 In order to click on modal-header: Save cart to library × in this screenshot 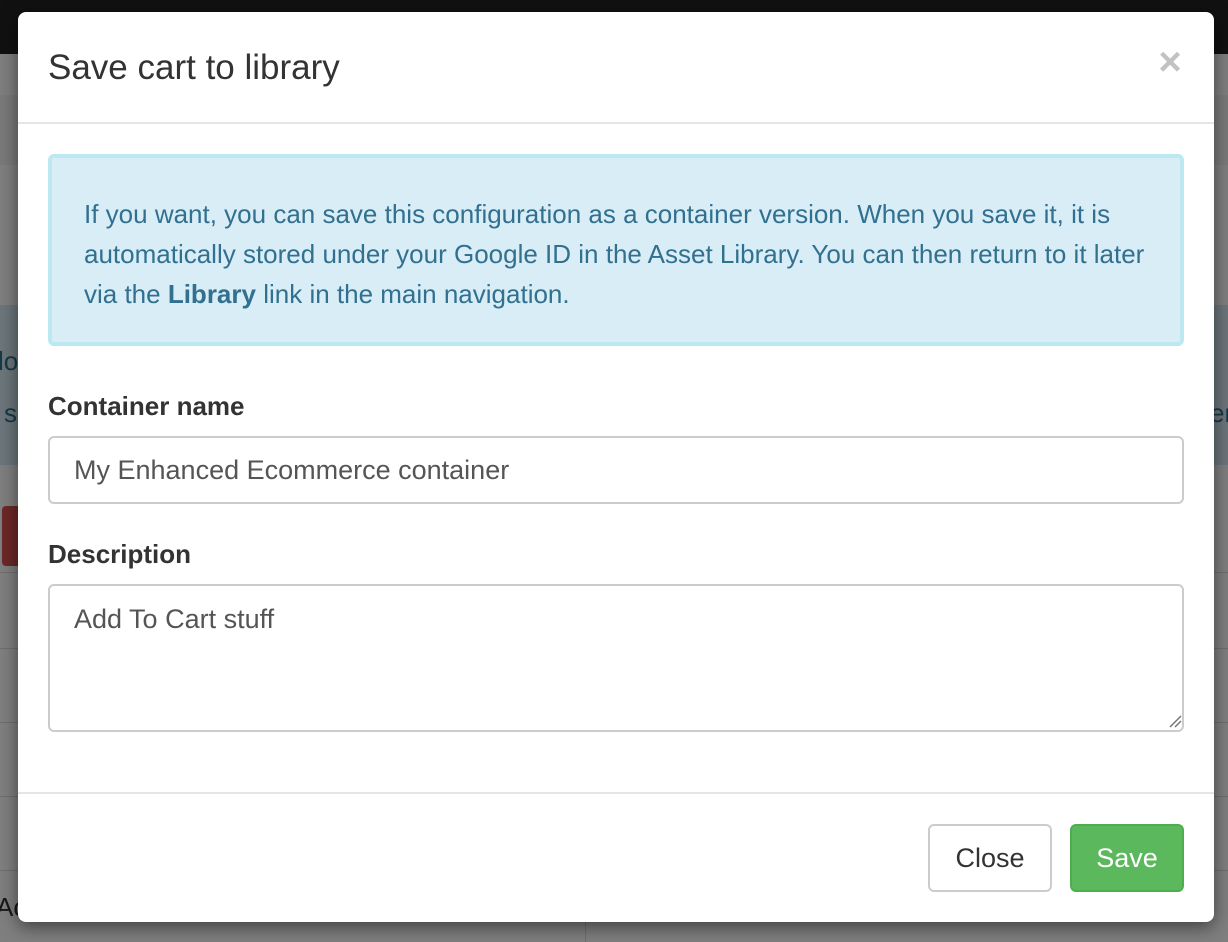, I will do `click(616, 68)`.